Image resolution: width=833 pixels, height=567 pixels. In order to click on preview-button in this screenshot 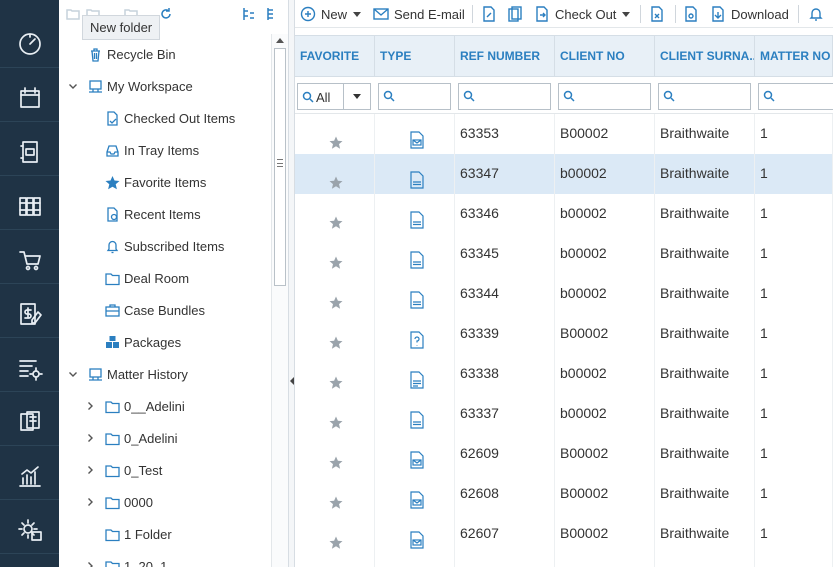, I will do `click(691, 14)`.